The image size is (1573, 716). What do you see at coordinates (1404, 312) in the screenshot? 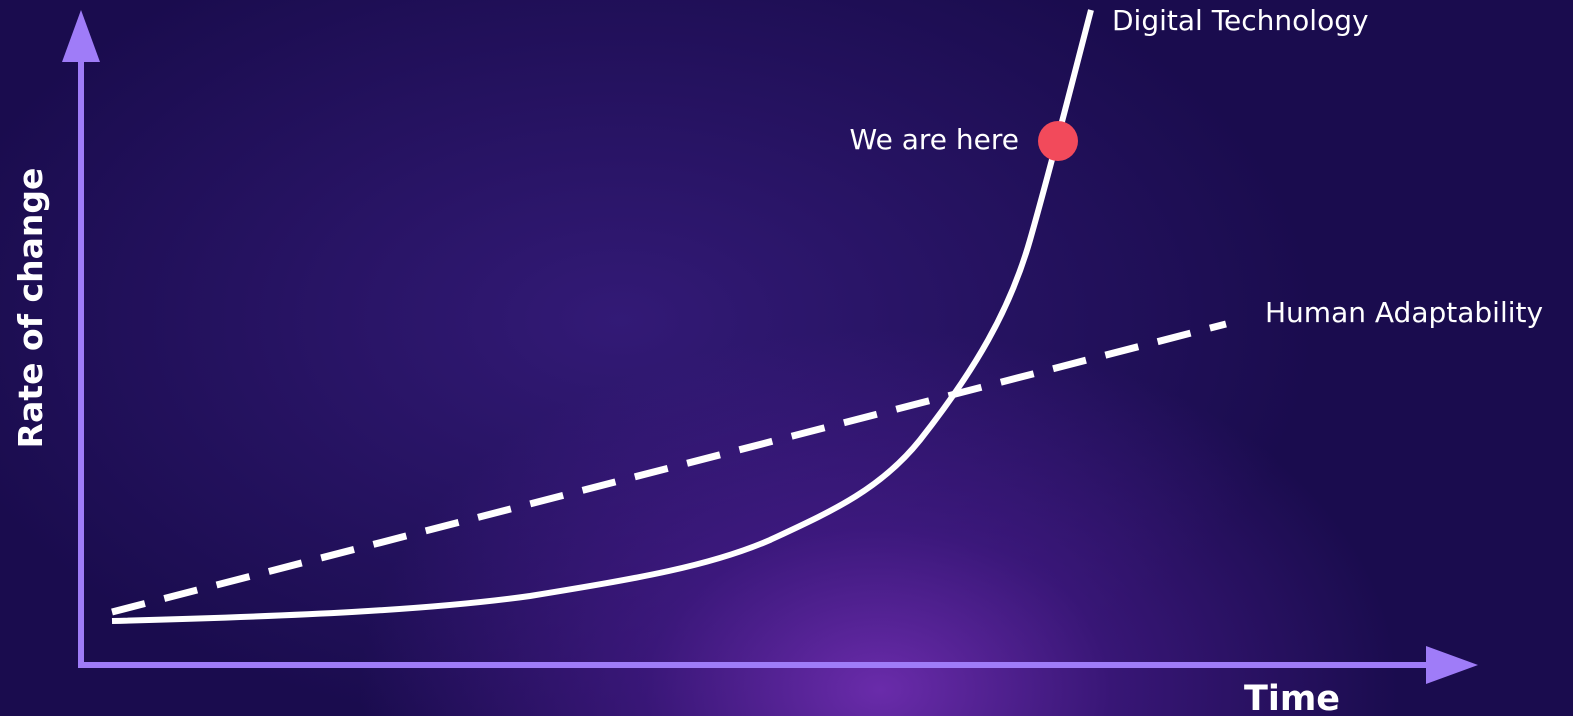
I see `human-adaptability-label: Human Adaptability` at bounding box center [1404, 312].